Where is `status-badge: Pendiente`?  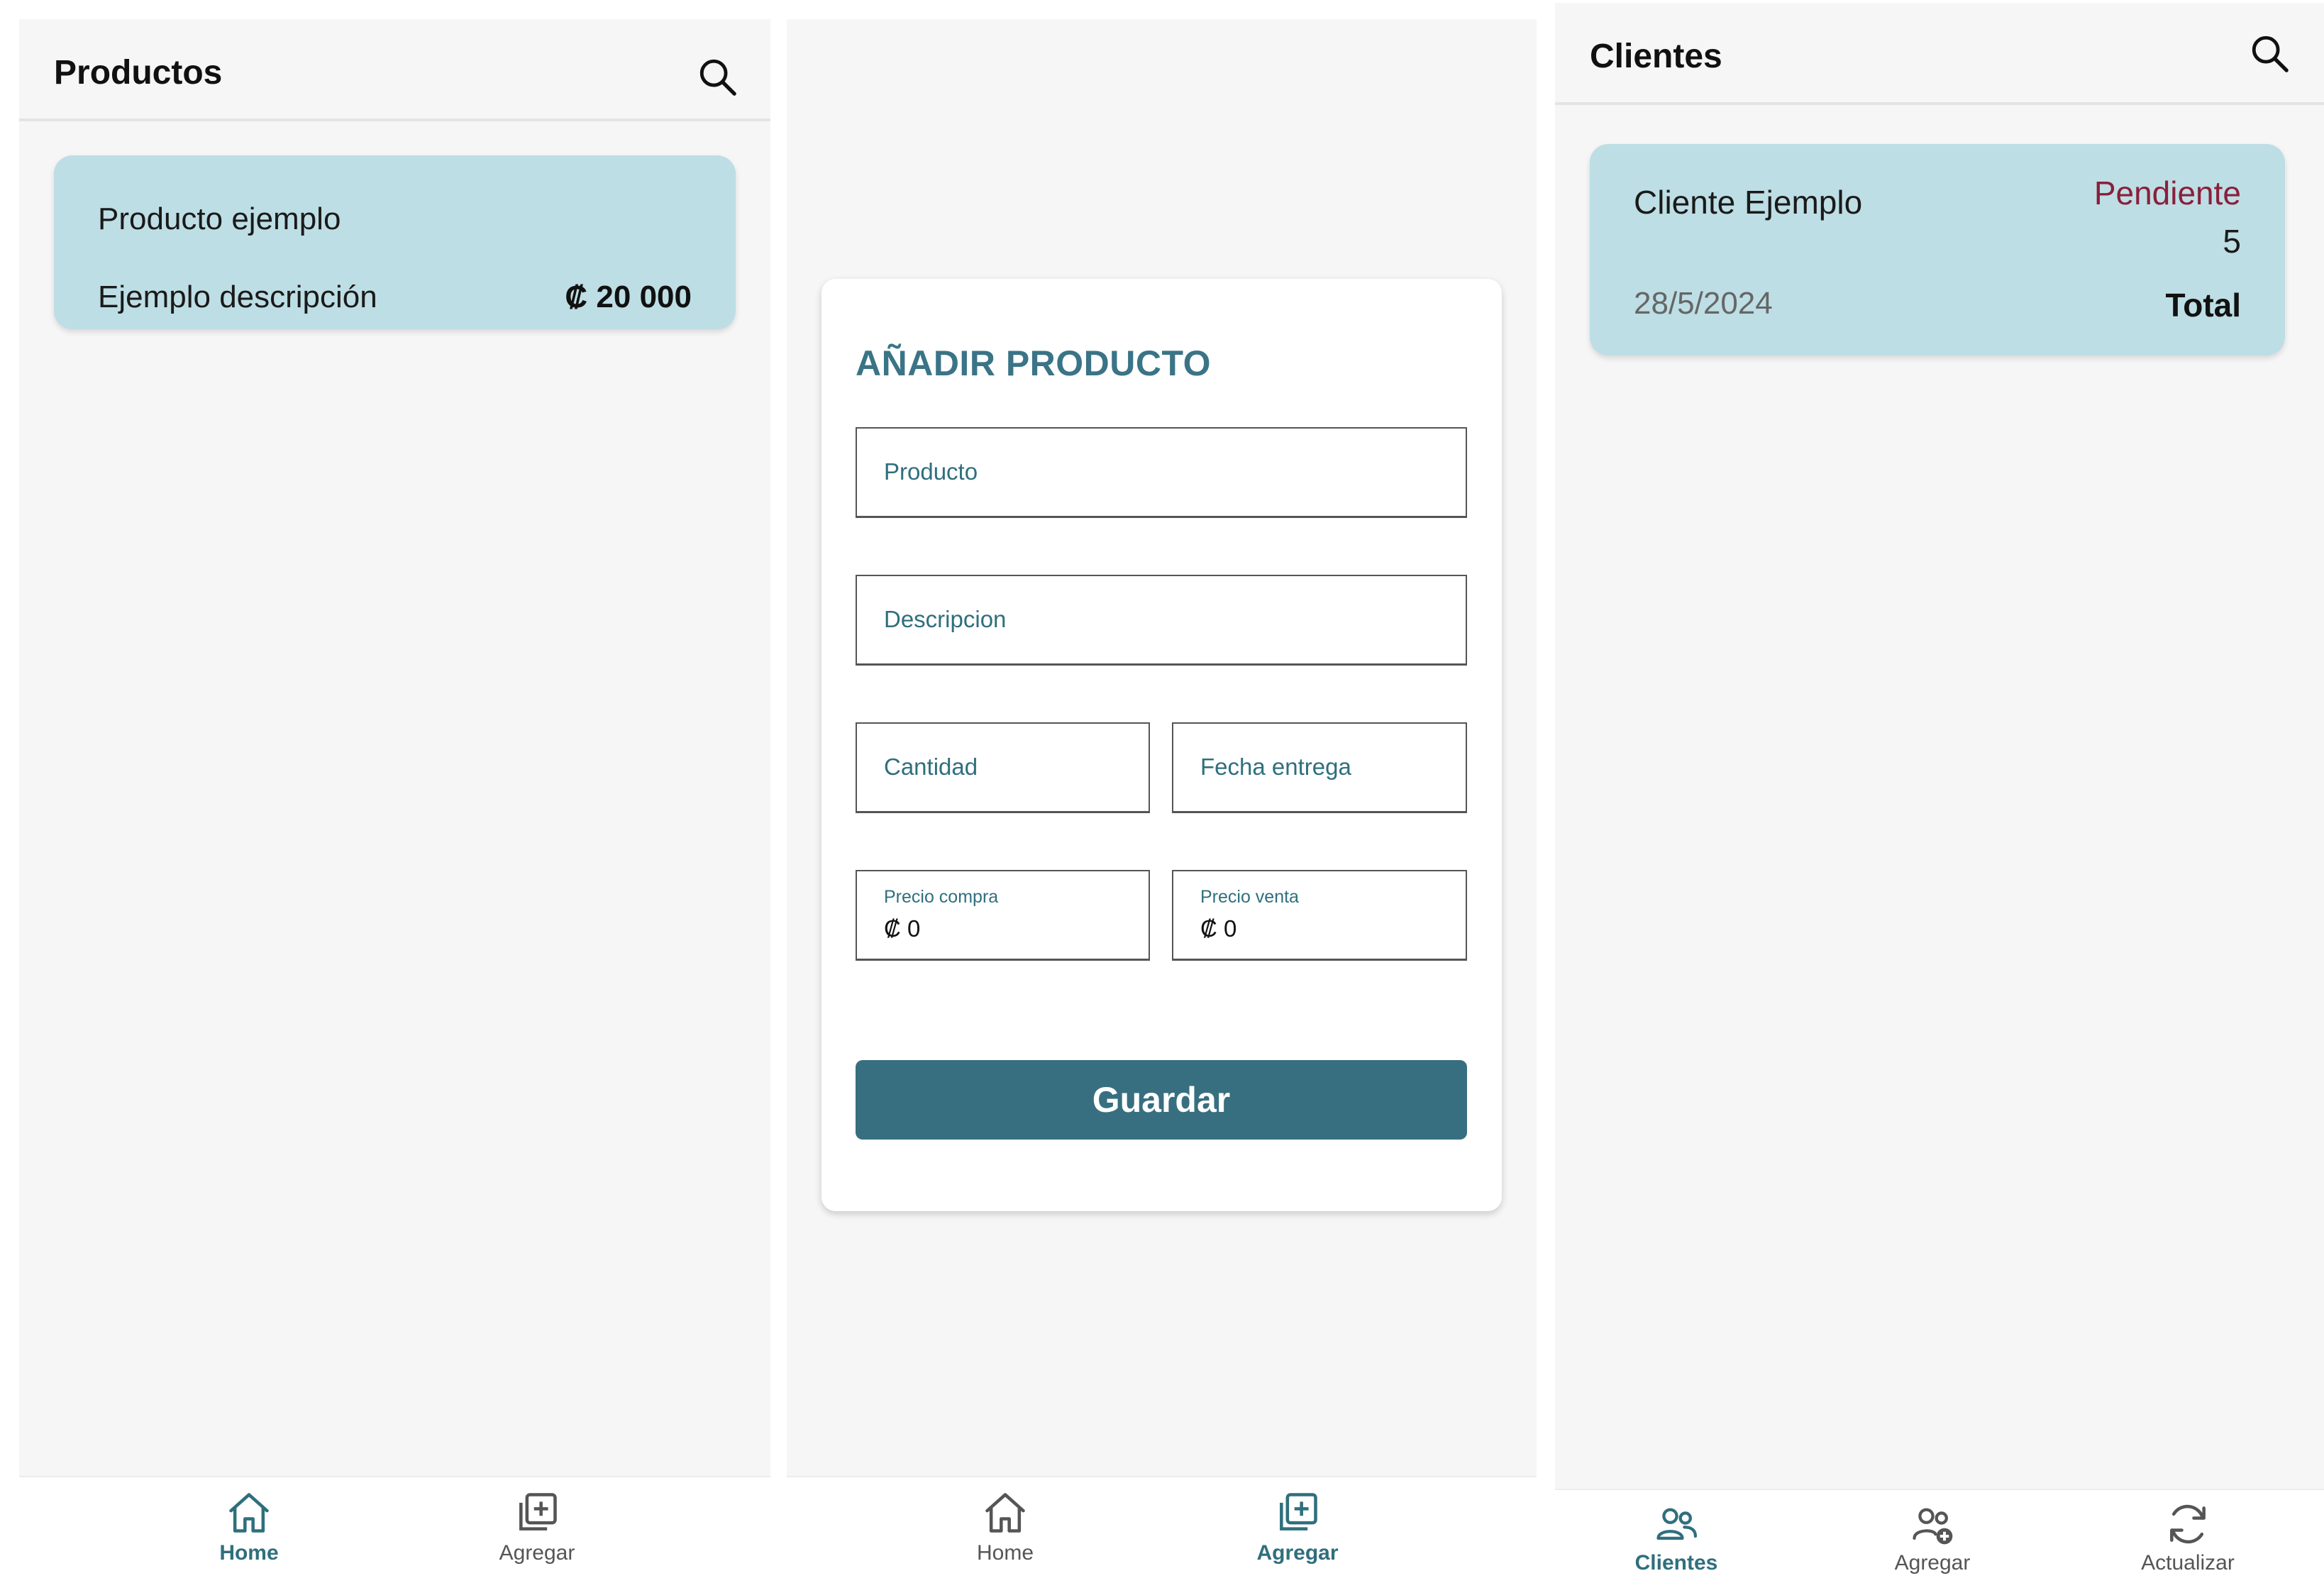 status-badge: Pendiente is located at coordinates (2167, 193).